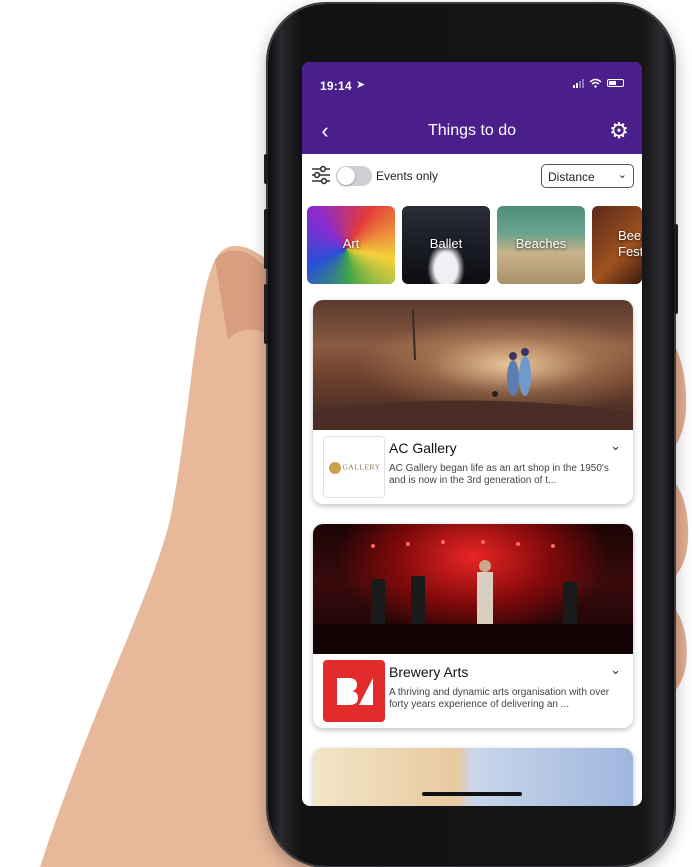  I want to click on category-label: Beer Festivals, so click(630, 243).